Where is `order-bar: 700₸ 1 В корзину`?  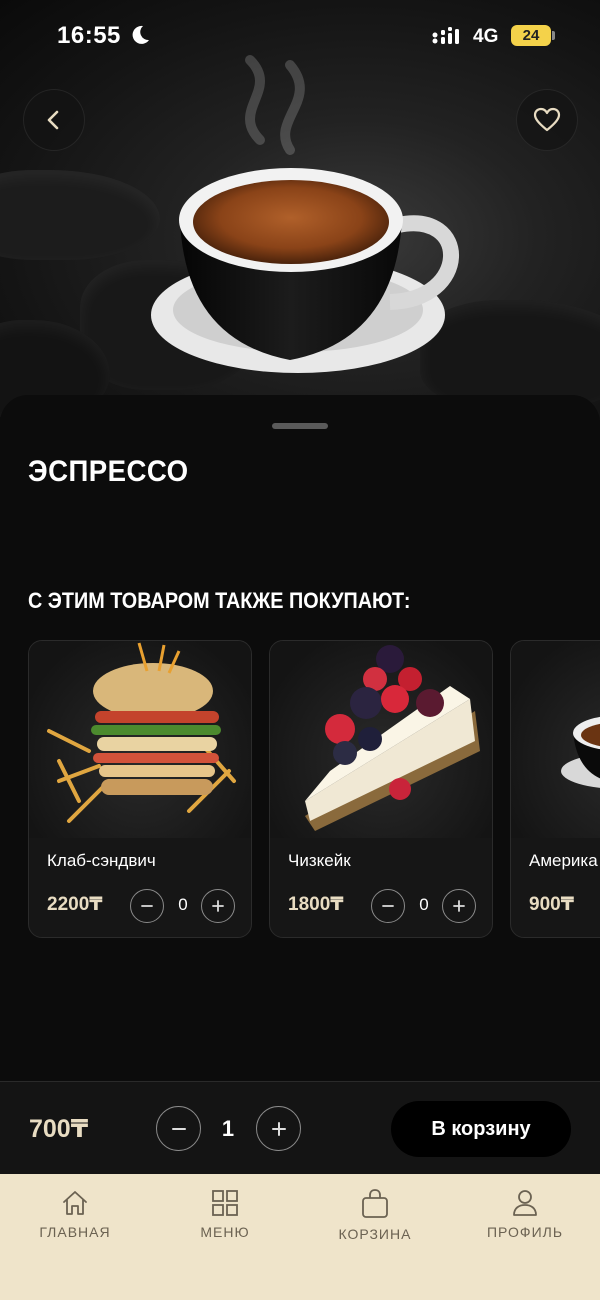
order-bar: 700₸ 1 В корзину is located at coordinates (300, 1127).